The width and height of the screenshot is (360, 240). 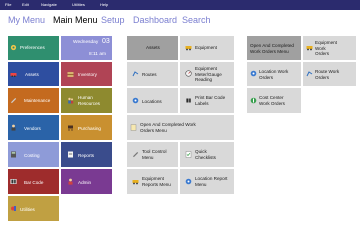 I want to click on tab-main-menu: Main Menu, so click(x=75, y=20).